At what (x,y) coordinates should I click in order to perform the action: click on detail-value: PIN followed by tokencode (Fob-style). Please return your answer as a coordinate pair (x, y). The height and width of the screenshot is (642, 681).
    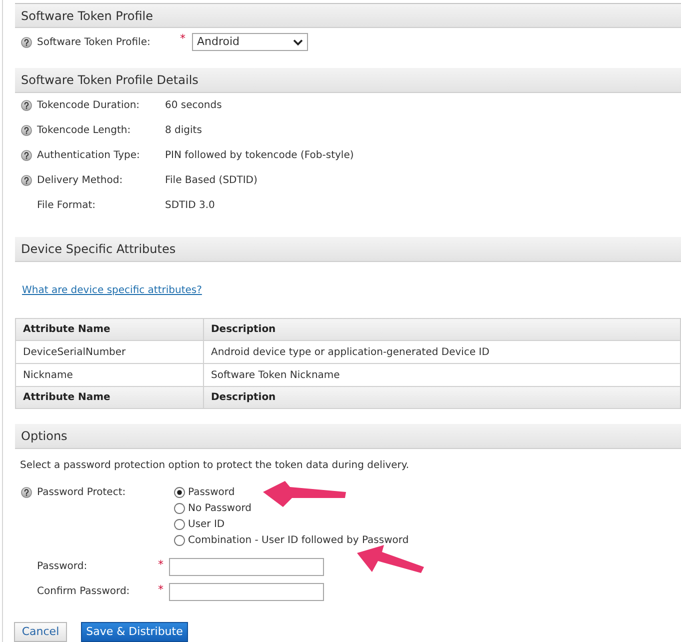
    Looking at the image, I should click on (259, 156).